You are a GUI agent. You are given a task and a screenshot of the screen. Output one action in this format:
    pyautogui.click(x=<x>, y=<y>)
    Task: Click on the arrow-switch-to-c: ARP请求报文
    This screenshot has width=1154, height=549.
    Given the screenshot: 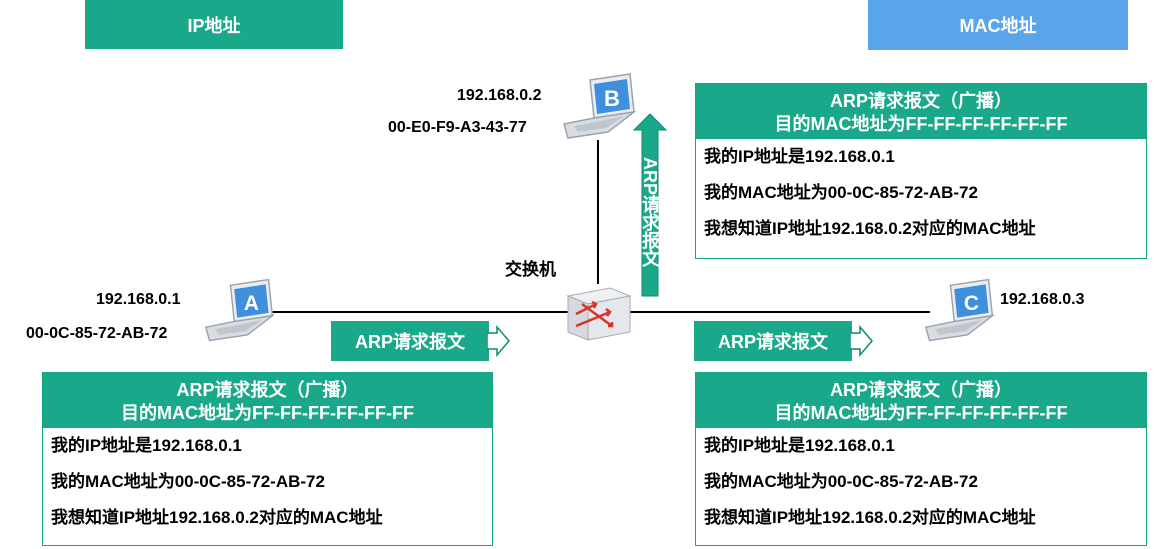 What is the action you would take?
    pyautogui.click(x=784, y=341)
    